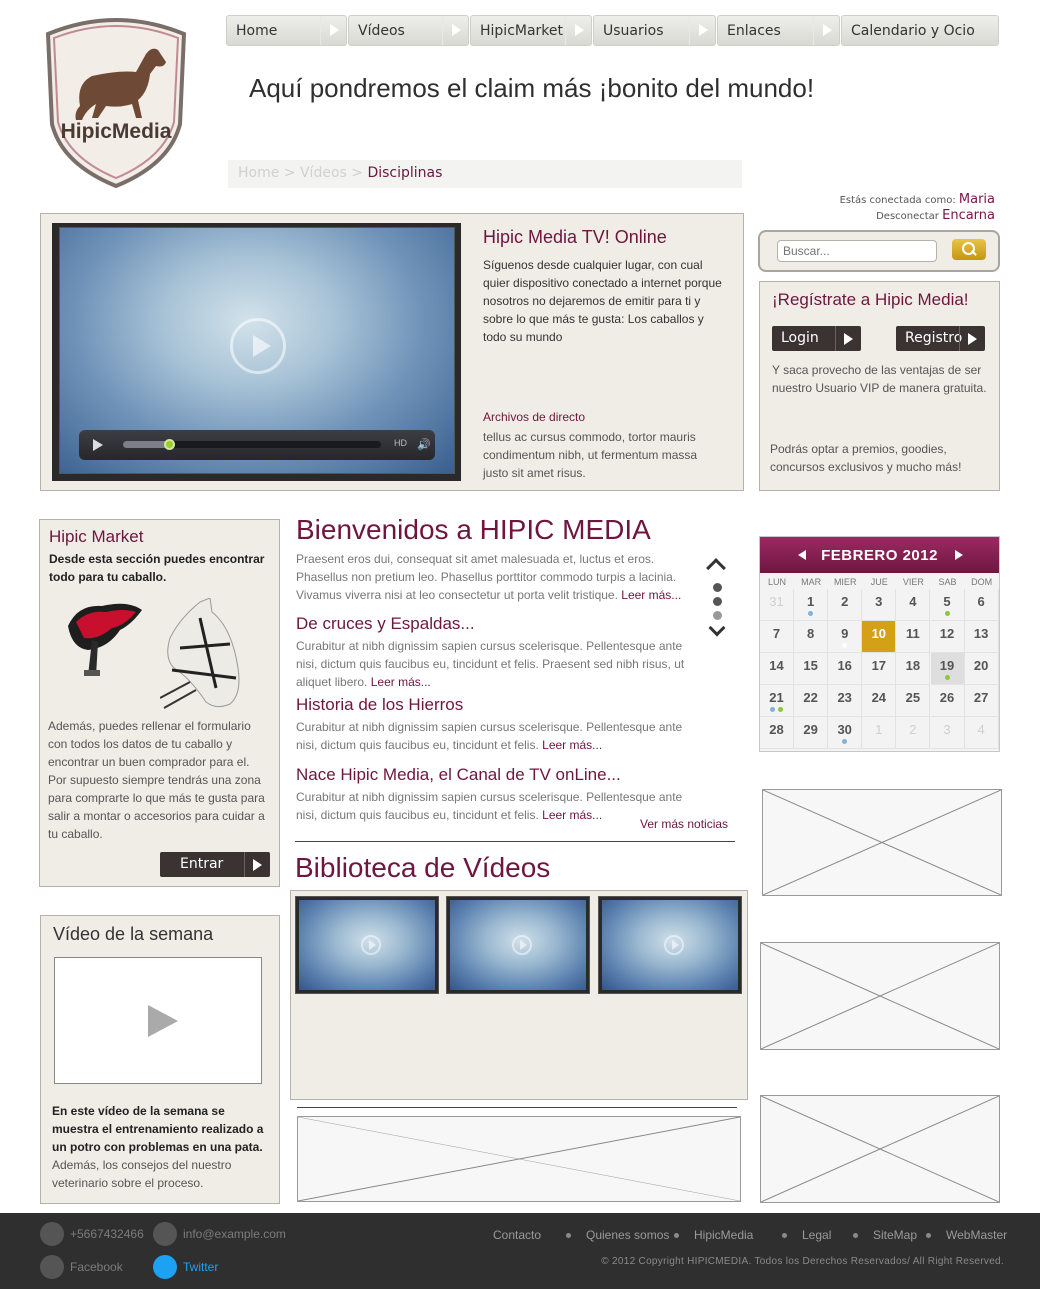  What do you see at coordinates (400, 443) in the screenshot?
I see `hd-toggle: HD` at bounding box center [400, 443].